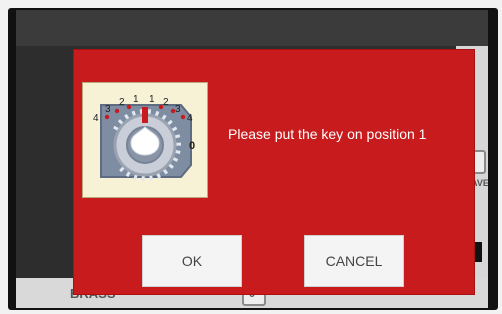 Image resolution: width=502 pixels, height=314 pixels. What do you see at coordinates (178, 109) in the screenshot?
I see `dial-label-right-3: 3` at bounding box center [178, 109].